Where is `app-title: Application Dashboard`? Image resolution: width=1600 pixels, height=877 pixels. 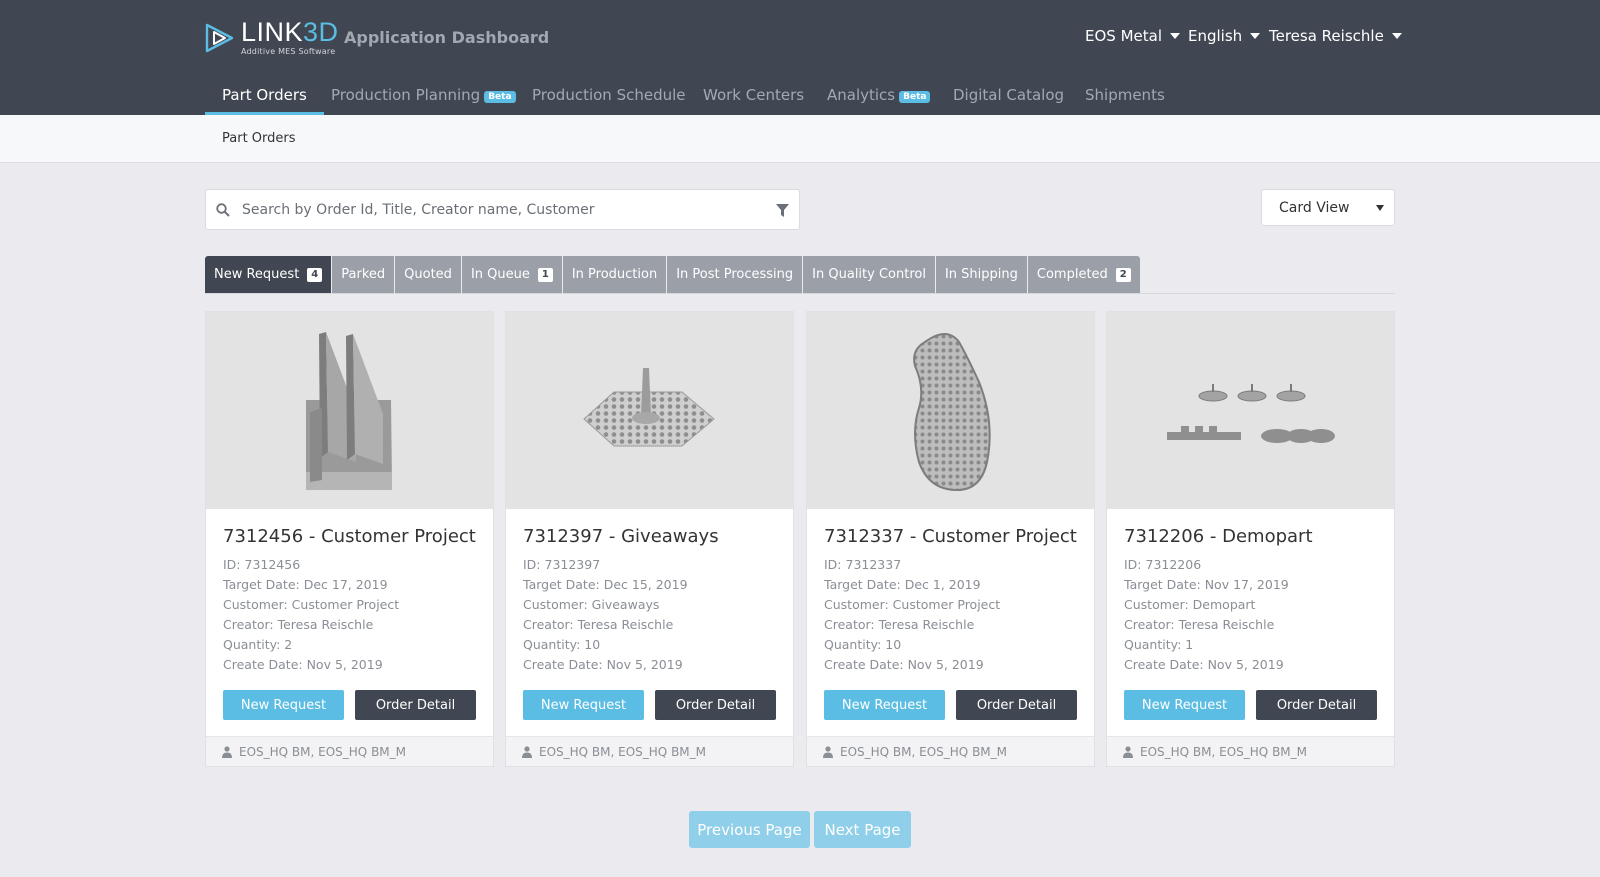
app-title: Application Dashboard is located at coordinates (447, 37).